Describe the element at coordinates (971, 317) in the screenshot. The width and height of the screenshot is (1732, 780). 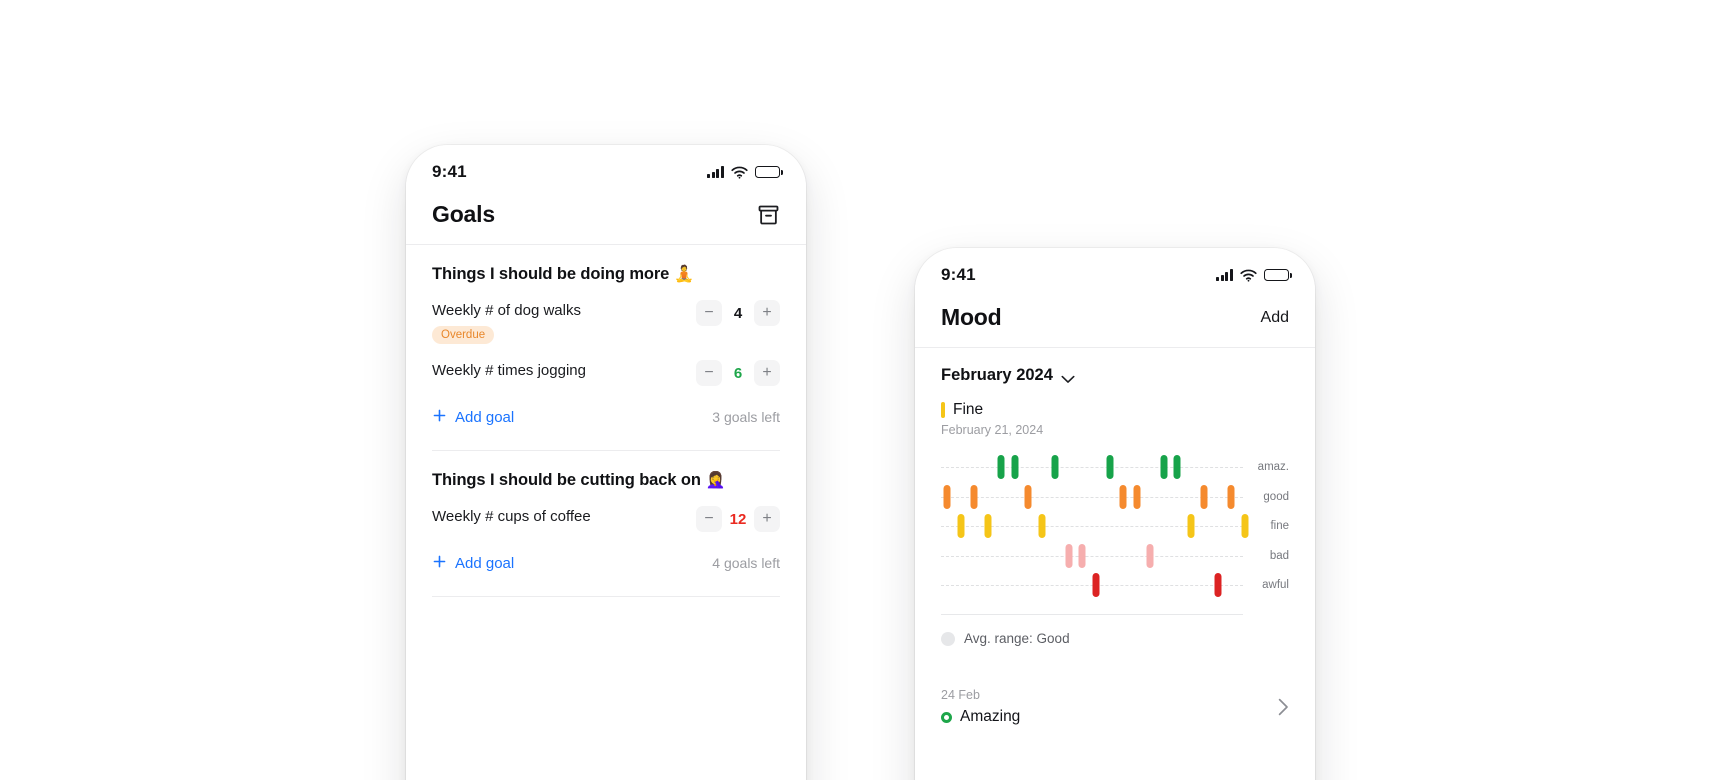
I see `page-title: Mood` at that location.